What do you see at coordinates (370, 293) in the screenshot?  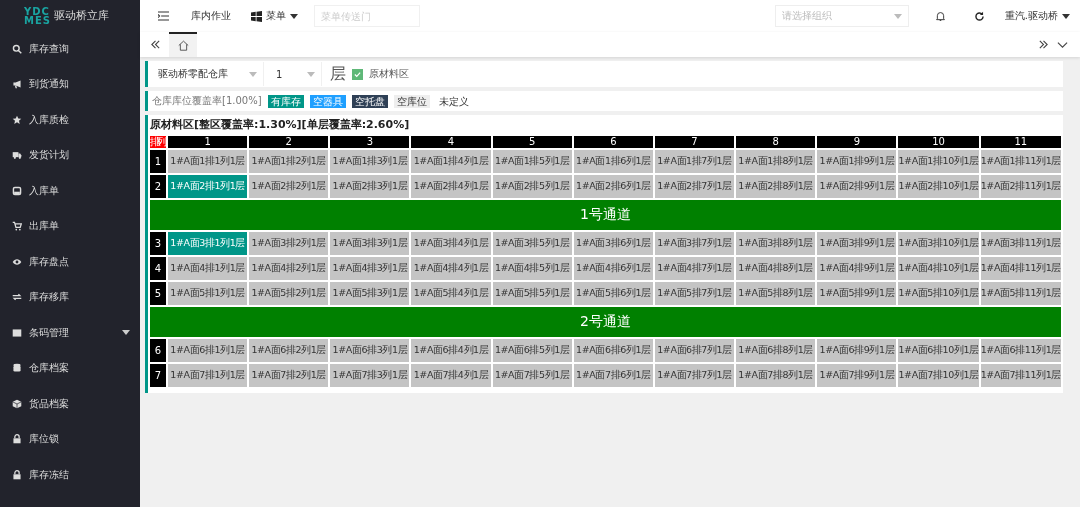 I see `storage-slot: 1#A面5排3列1层` at bounding box center [370, 293].